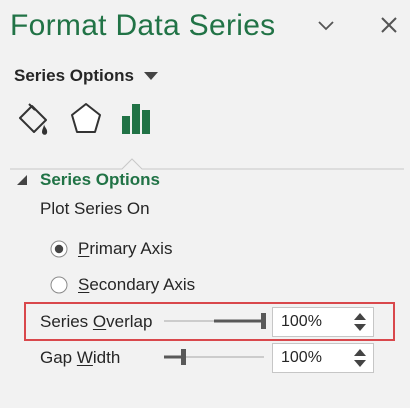 Image resolution: width=410 pixels, height=408 pixels. Describe the element at coordinates (80, 357) in the screenshot. I see `gap-width-label: Gap Width` at that location.